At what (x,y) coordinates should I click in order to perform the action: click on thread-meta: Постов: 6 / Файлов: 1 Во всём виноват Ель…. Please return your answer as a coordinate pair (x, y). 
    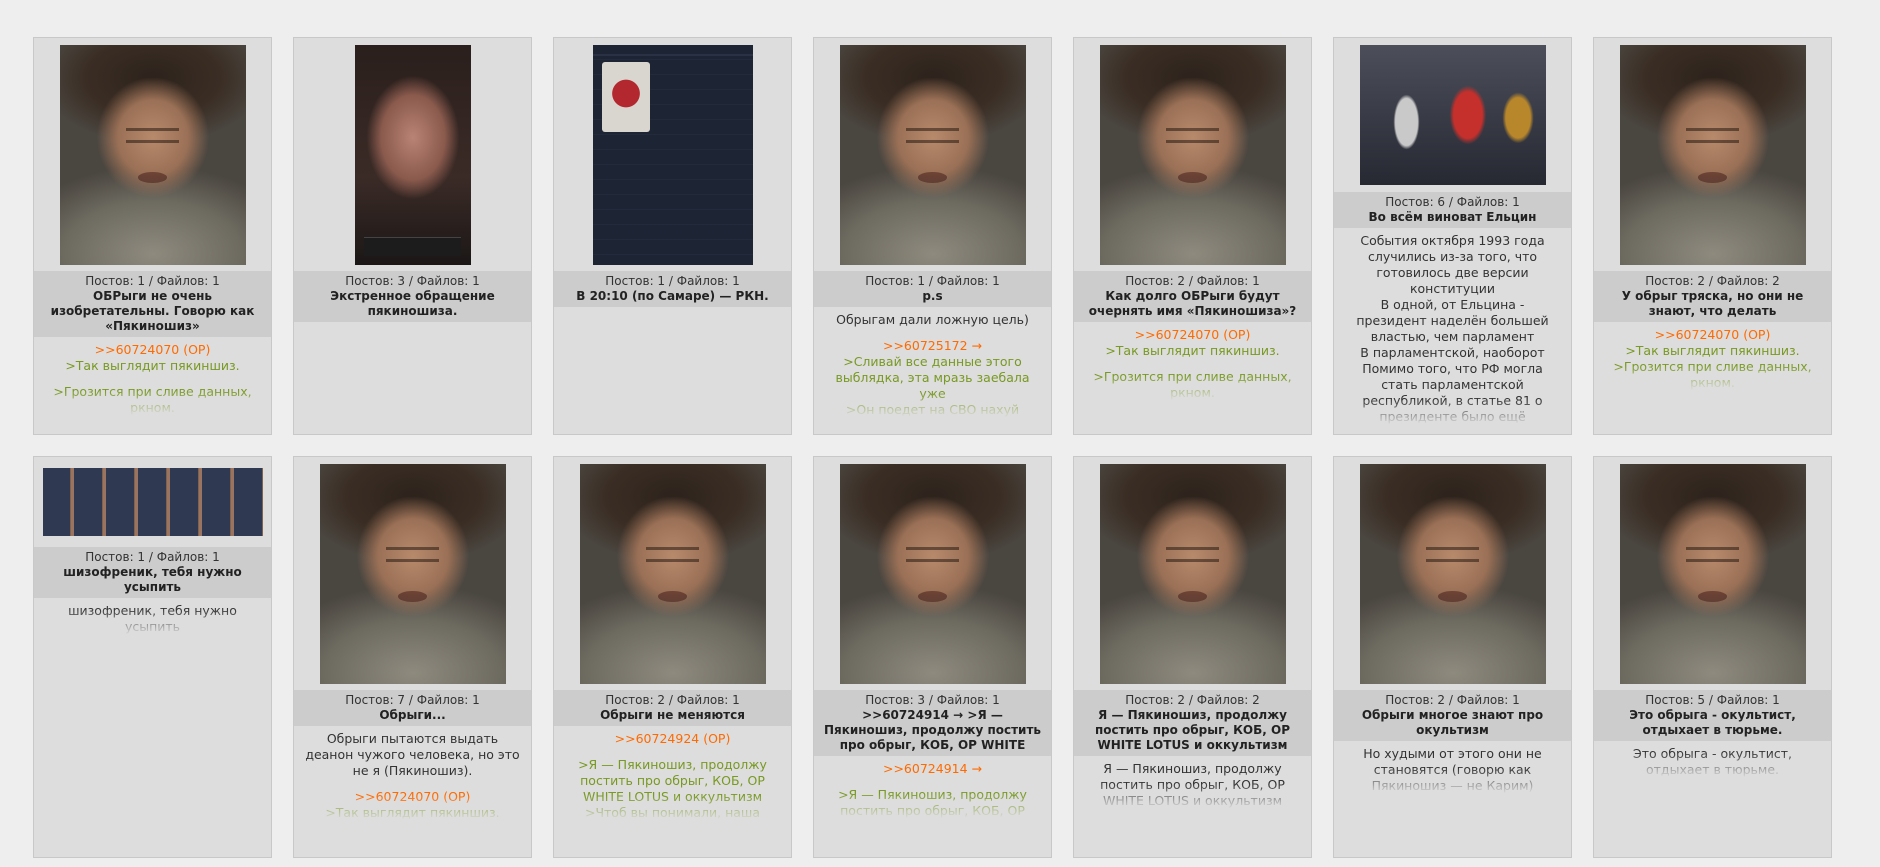
    Looking at the image, I should click on (1452, 210).